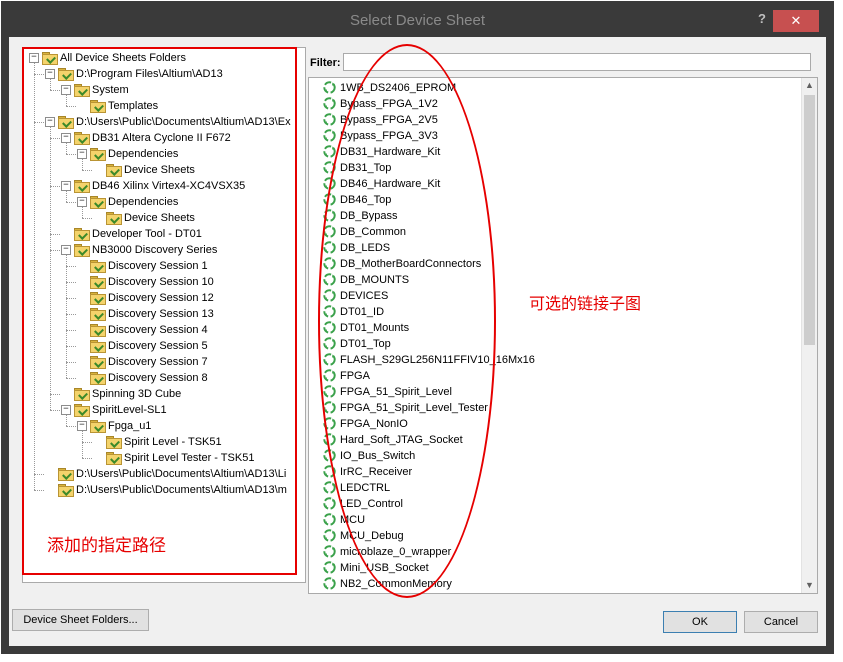 This screenshot has height=662, width=843. I want to click on help-button: ?, so click(762, 19).